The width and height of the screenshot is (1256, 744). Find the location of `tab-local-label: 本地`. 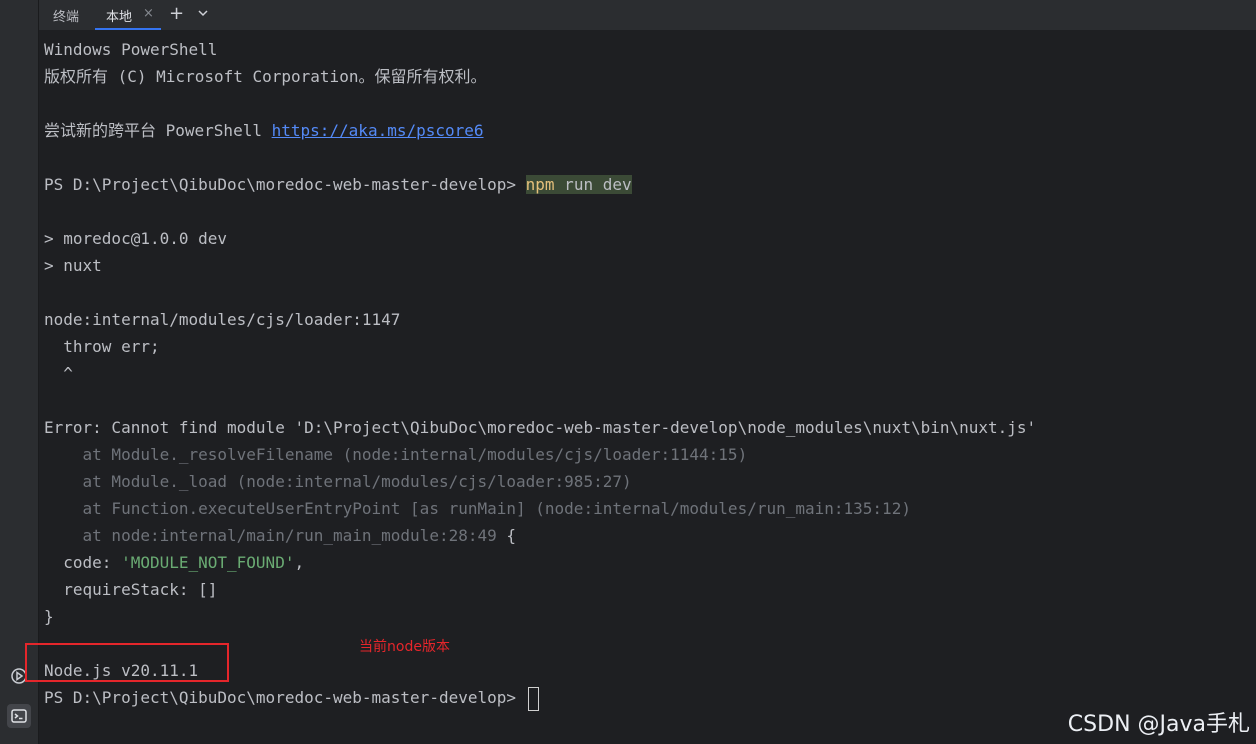

tab-local-label: 本地 is located at coordinates (119, 17).